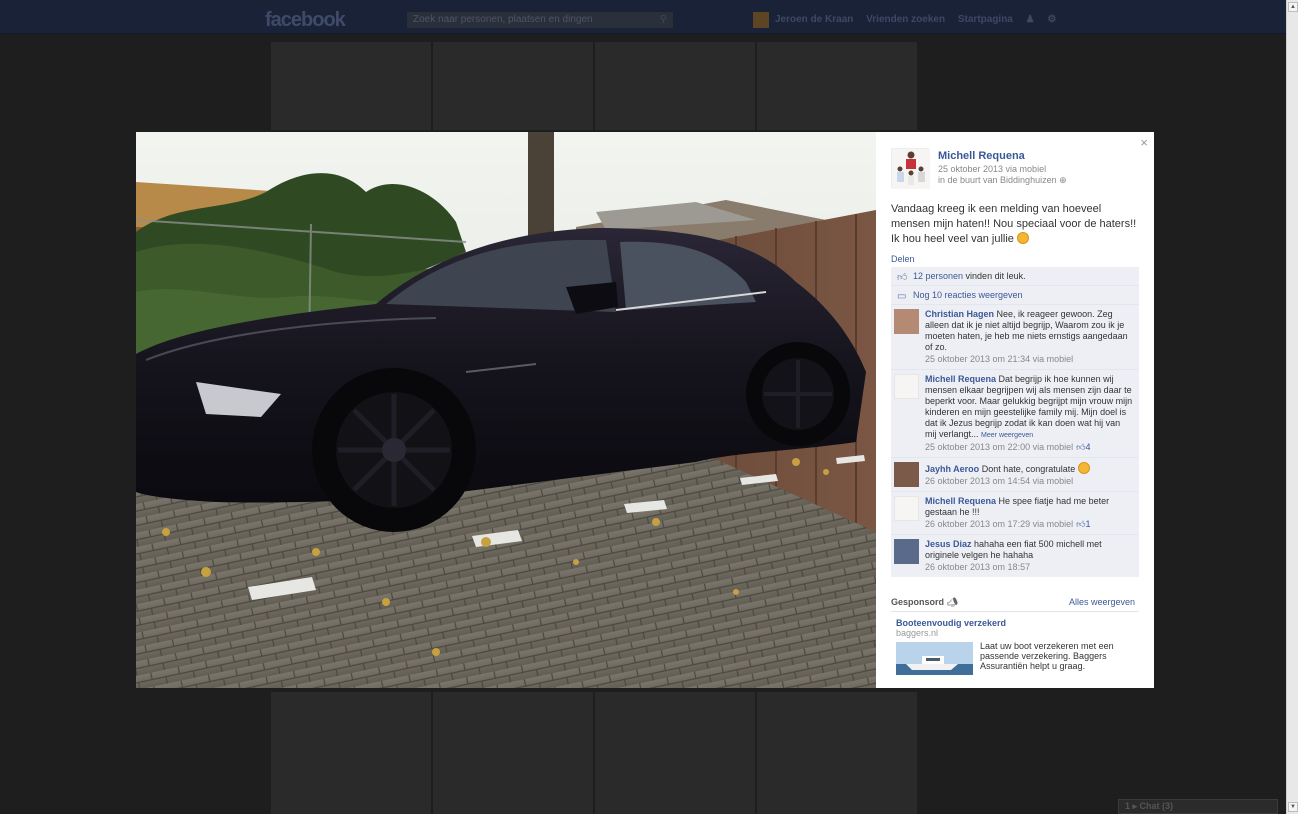  What do you see at coordinates (1051, 19) in the screenshot?
I see `settings-icon: ⚙` at bounding box center [1051, 19].